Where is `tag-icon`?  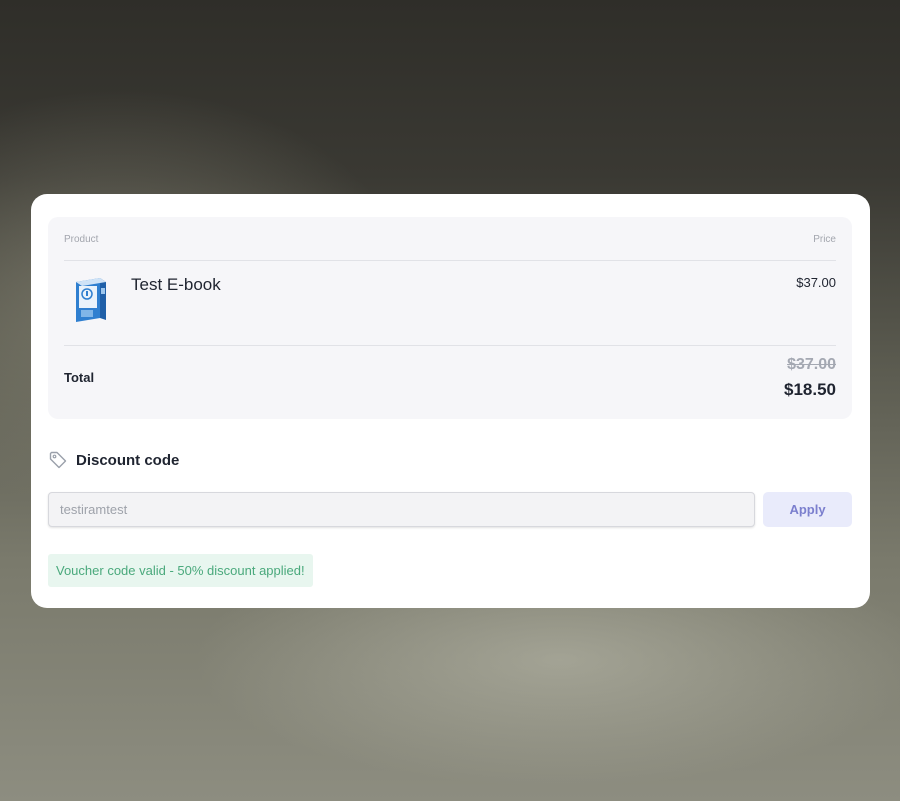 tag-icon is located at coordinates (58, 460).